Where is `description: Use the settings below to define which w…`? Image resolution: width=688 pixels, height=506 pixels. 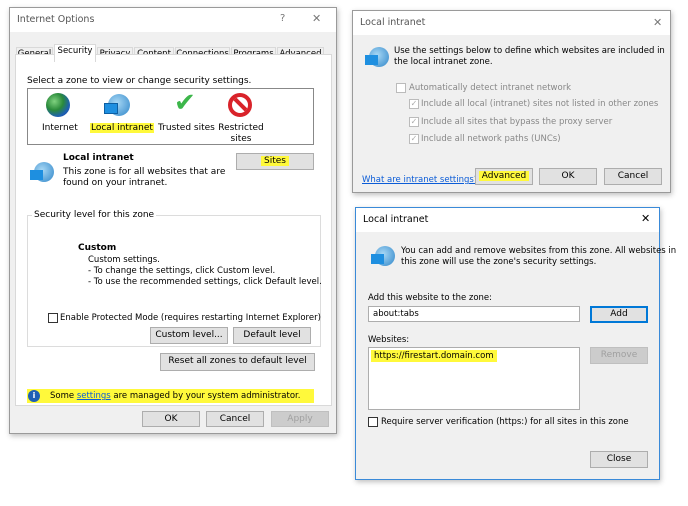
description: Use the settings below to define which w… is located at coordinates (529, 51).